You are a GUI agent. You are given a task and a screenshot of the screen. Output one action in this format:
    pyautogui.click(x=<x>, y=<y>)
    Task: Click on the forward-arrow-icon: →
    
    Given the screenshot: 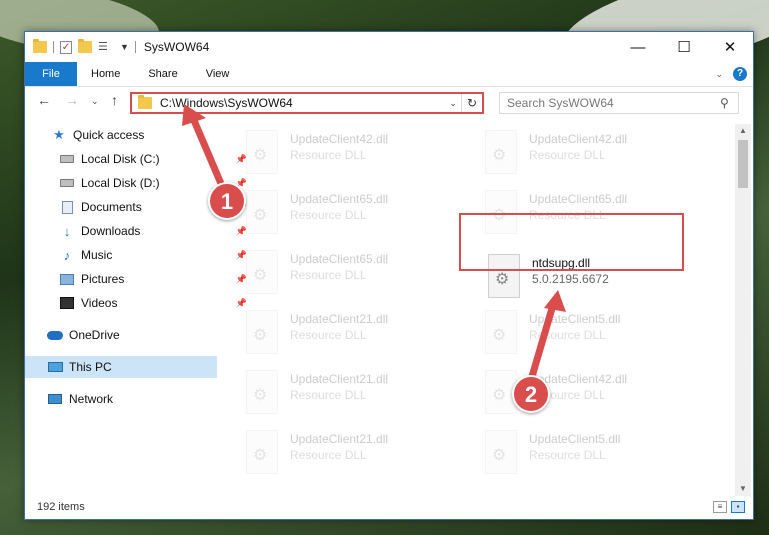 What is the action you would take?
    pyautogui.click(x=72, y=100)
    